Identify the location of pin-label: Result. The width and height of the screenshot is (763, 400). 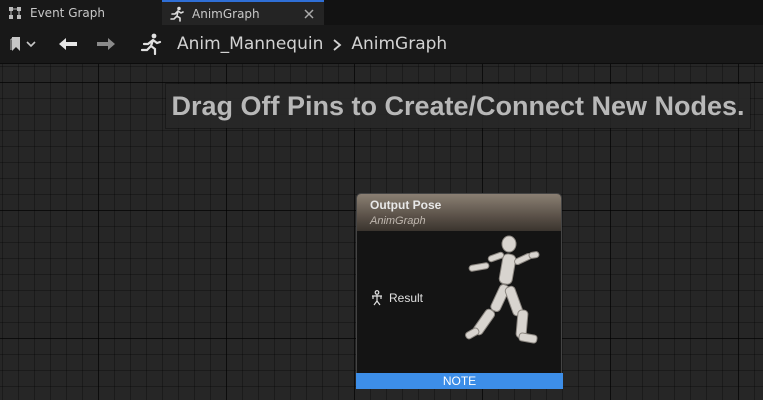
(406, 298).